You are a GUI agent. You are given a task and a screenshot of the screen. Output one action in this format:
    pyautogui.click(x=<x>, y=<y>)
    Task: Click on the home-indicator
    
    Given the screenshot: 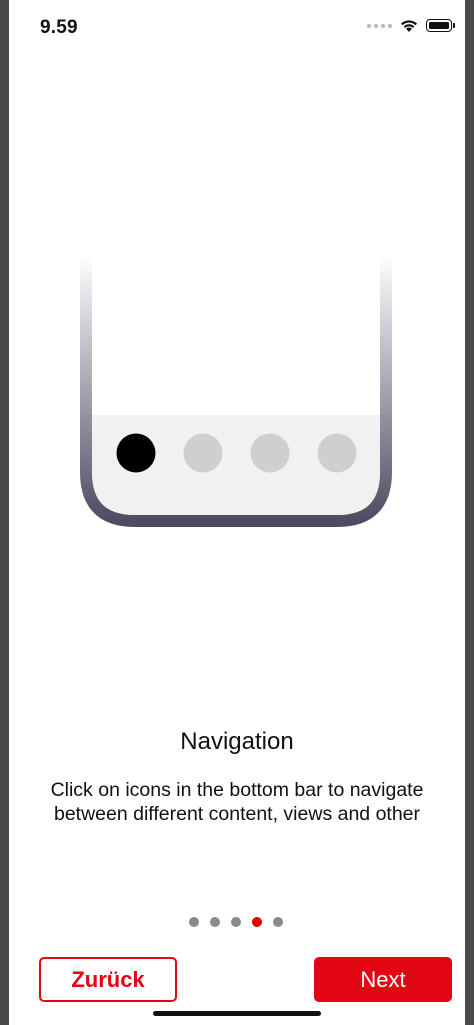 What is the action you would take?
    pyautogui.click(x=237, y=1013)
    